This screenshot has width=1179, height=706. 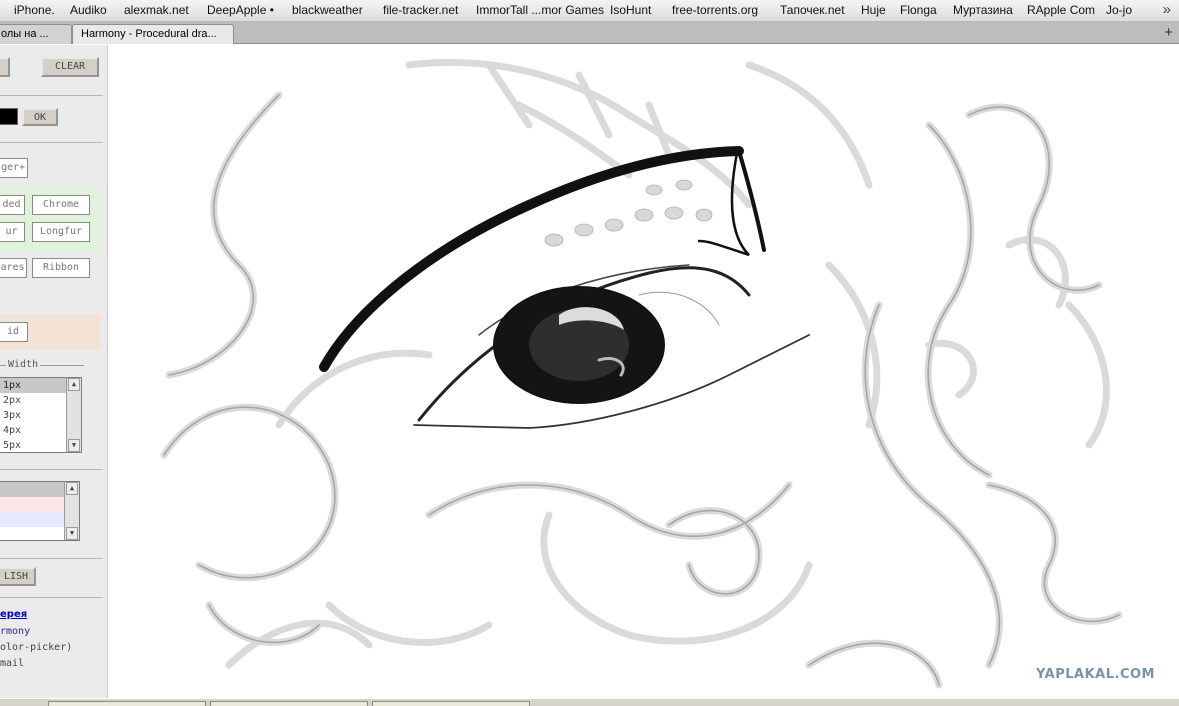 I want to click on brush-button-chrome: Chrome, so click(x=61, y=205).